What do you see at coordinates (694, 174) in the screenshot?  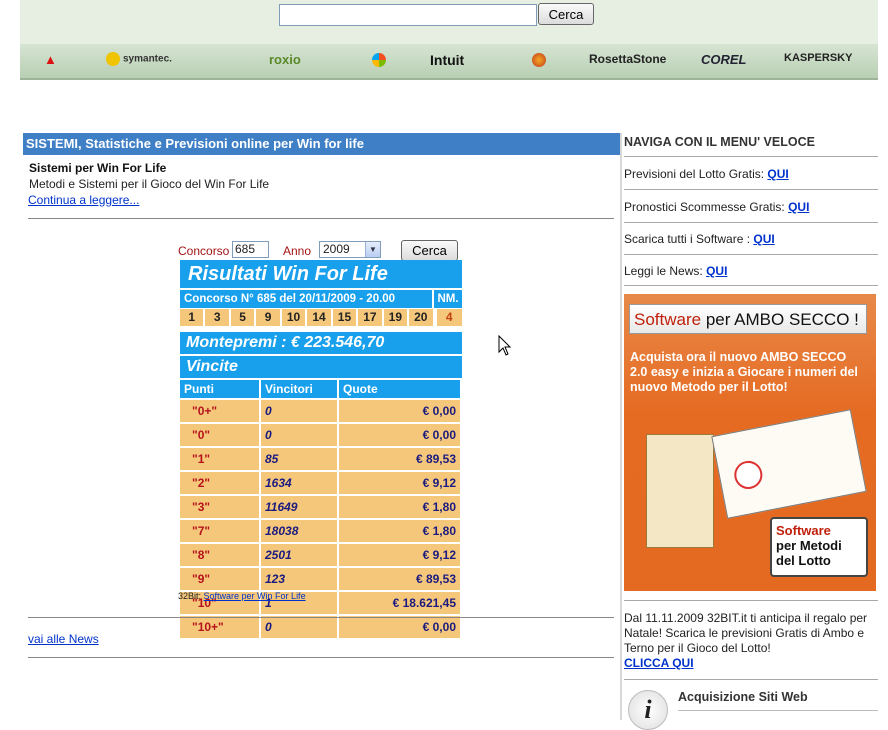 I see `quick-link-label: Previsioni del Lotto Gratis:` at bounding box center [694, 174].